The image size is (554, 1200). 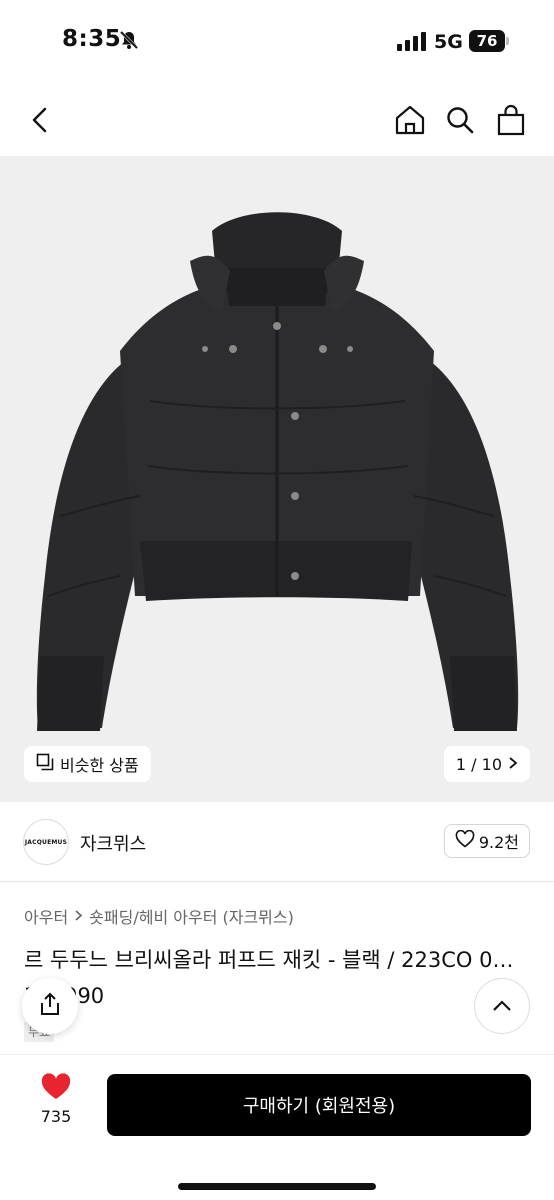 What do you see at coordinates (269, 978) in the screenshot?
I see `product-title: 르 두두느 브리씨올라 퍼프드 재킷 - 블랙 / 223CO 0…320990` at bounding box center [269, 978].